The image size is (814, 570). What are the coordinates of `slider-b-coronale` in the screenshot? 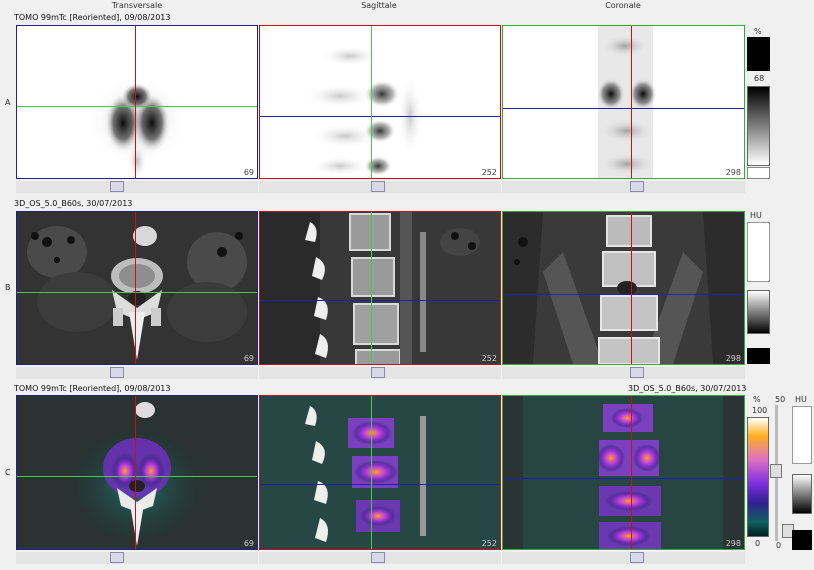 It's located at (623, 373).